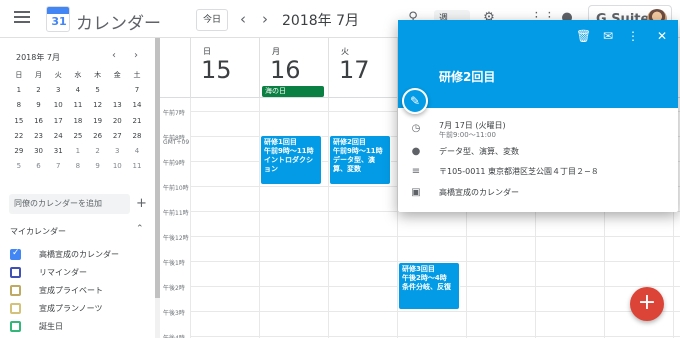  I want to click on mini-day: 22, so click(19, 136).